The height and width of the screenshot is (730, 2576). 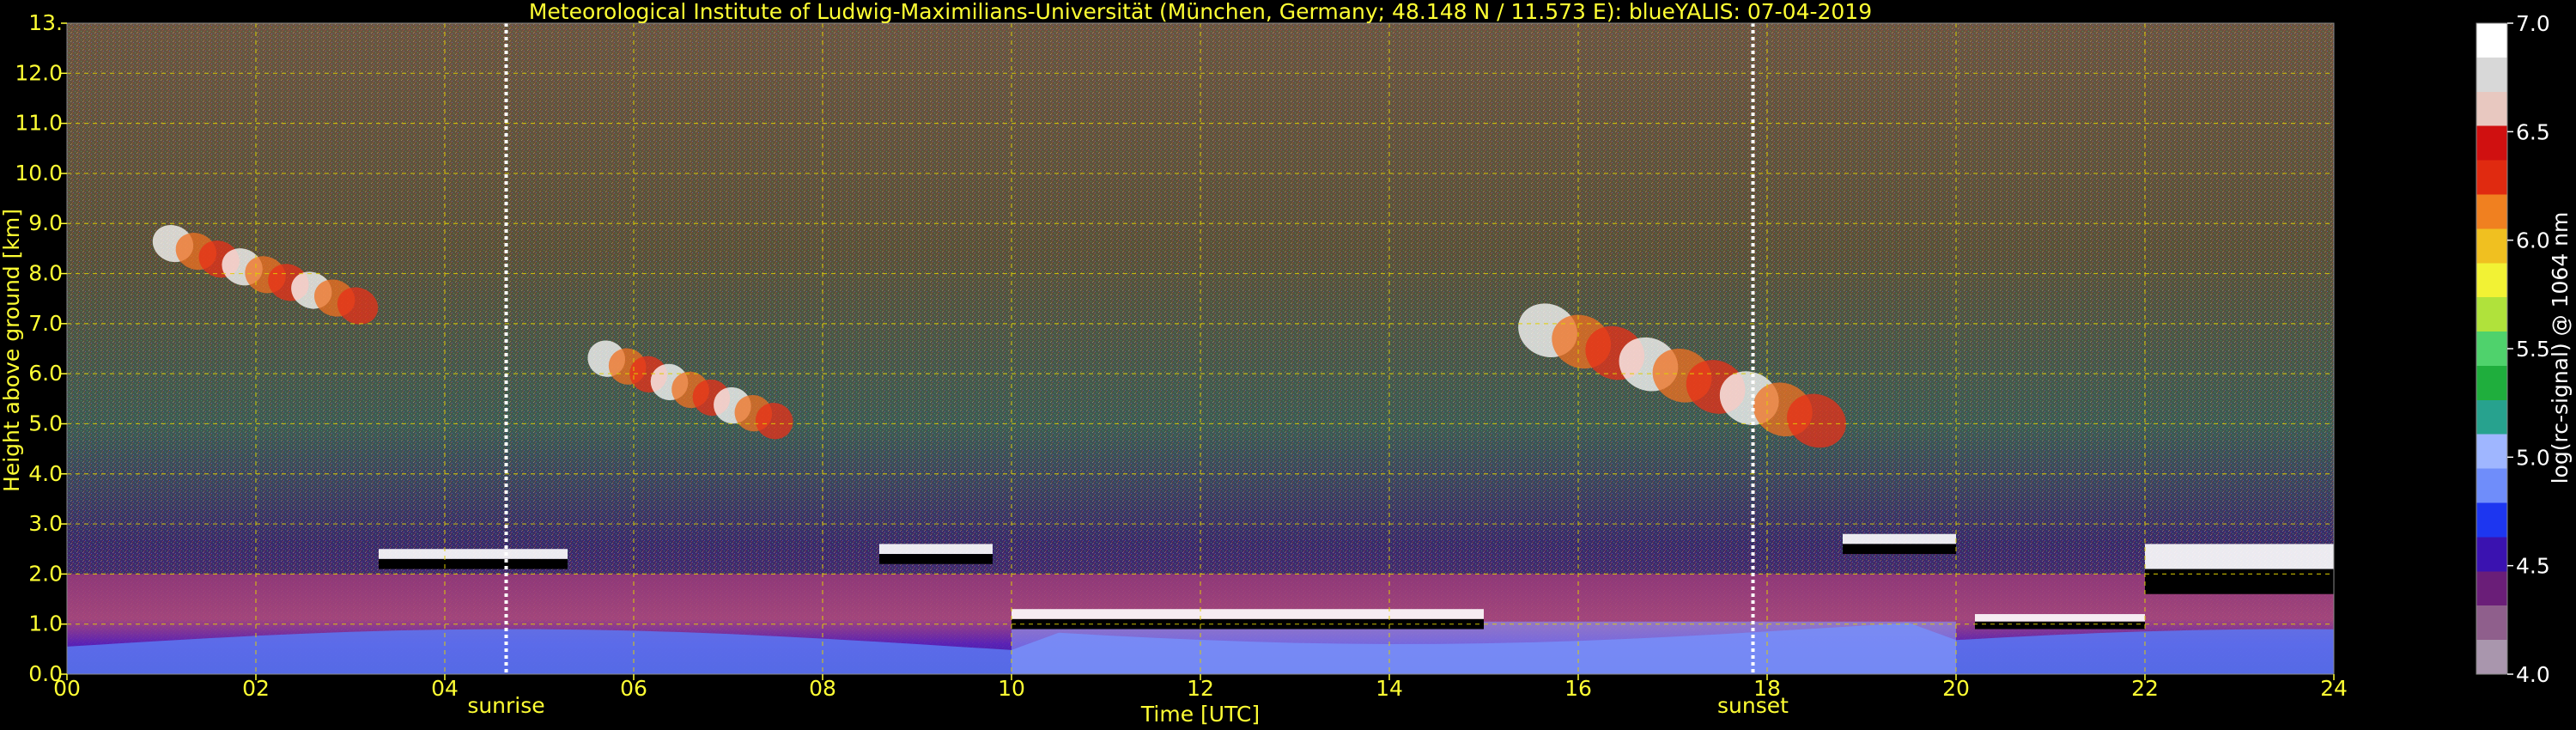 What do you see at coordinates (2533, 349) in the screenshot?
I see `colorbar-tick-label: 5.5` at bounding box center [2533, 349].